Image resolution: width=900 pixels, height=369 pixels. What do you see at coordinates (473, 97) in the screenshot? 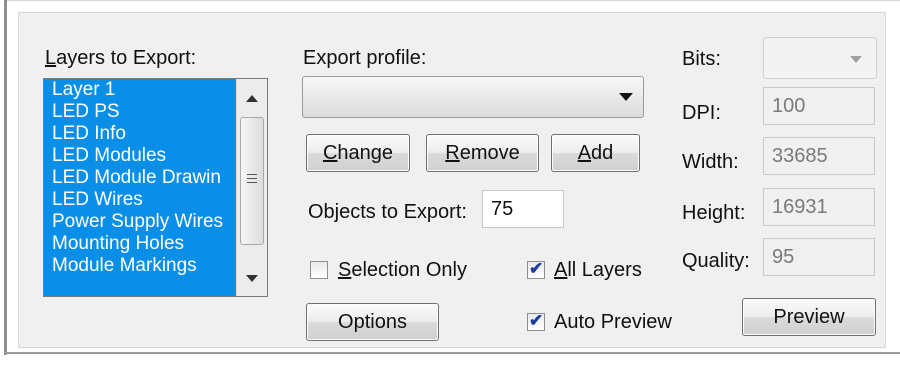
I see `export-profile-dropdown` at bounding box center [473, 97].